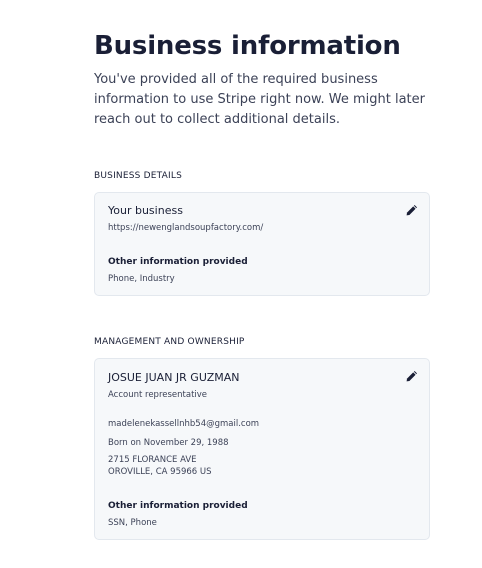 This screenshot has width=482, height=568. I want to click on management-ownership-header: MANAGEMENT AND OWNERSHIP, so click(169, 342).